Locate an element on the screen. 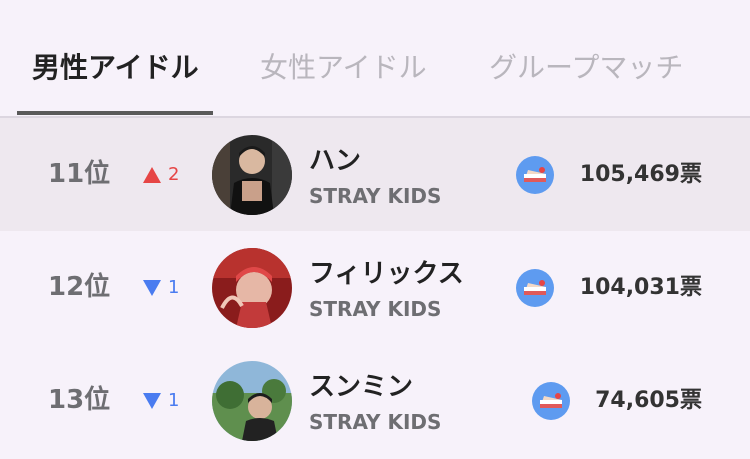  vote-count: 74,605票 is located at coordinates (648, 400).